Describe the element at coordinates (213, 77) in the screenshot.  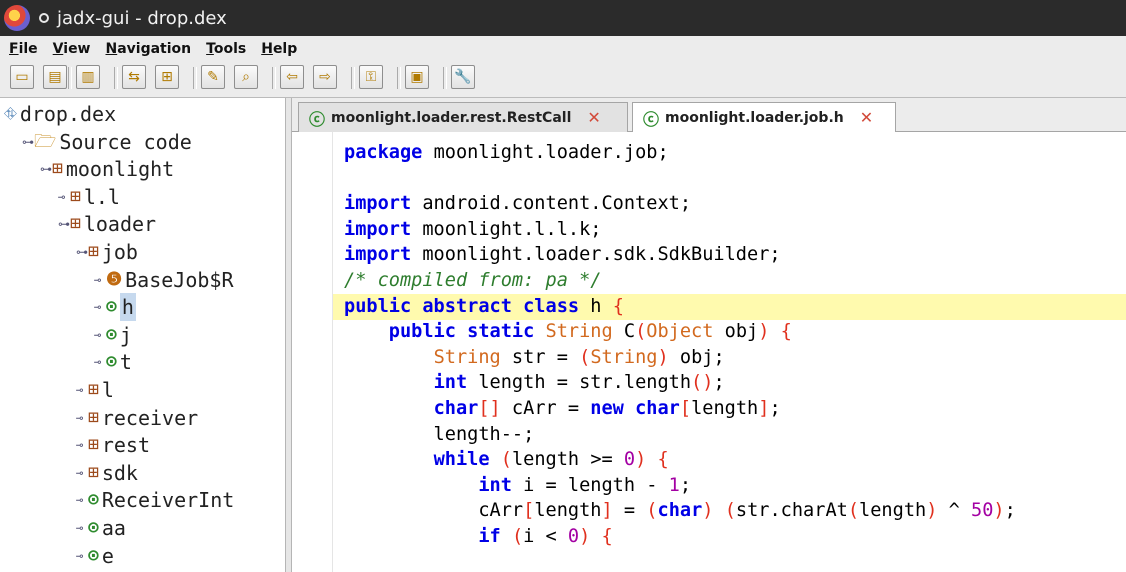
I see `search-text-icon: ✎` at that location.